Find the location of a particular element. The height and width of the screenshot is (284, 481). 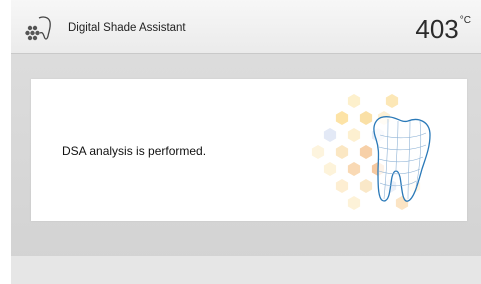

shade-dots-tooth-icon is located at coordinates (39, 29).